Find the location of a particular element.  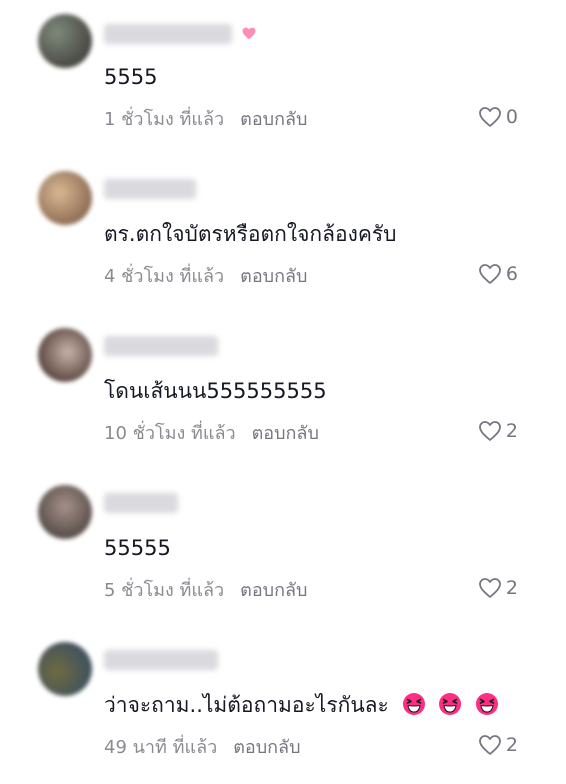

timestamp: 1 ชั่วโมง ที่แล้ว is located at coordinates (164, 119).